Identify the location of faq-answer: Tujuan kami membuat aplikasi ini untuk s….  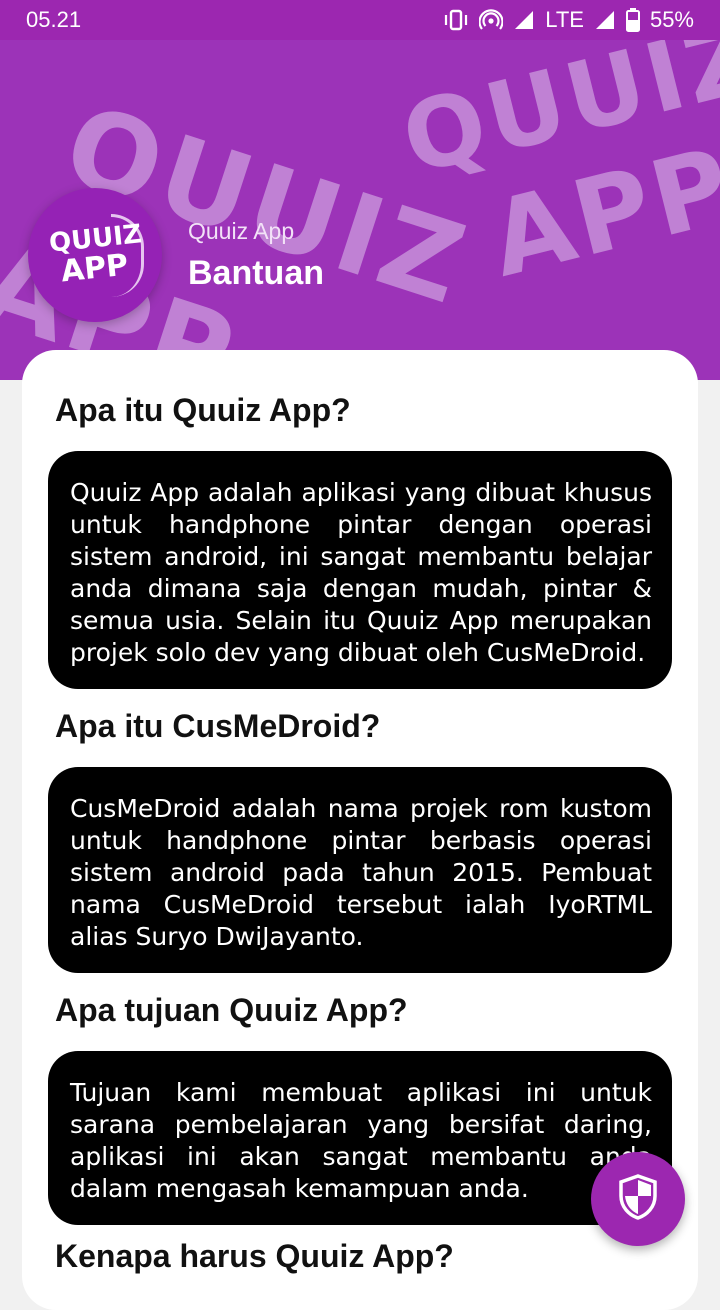
(360, 1138).